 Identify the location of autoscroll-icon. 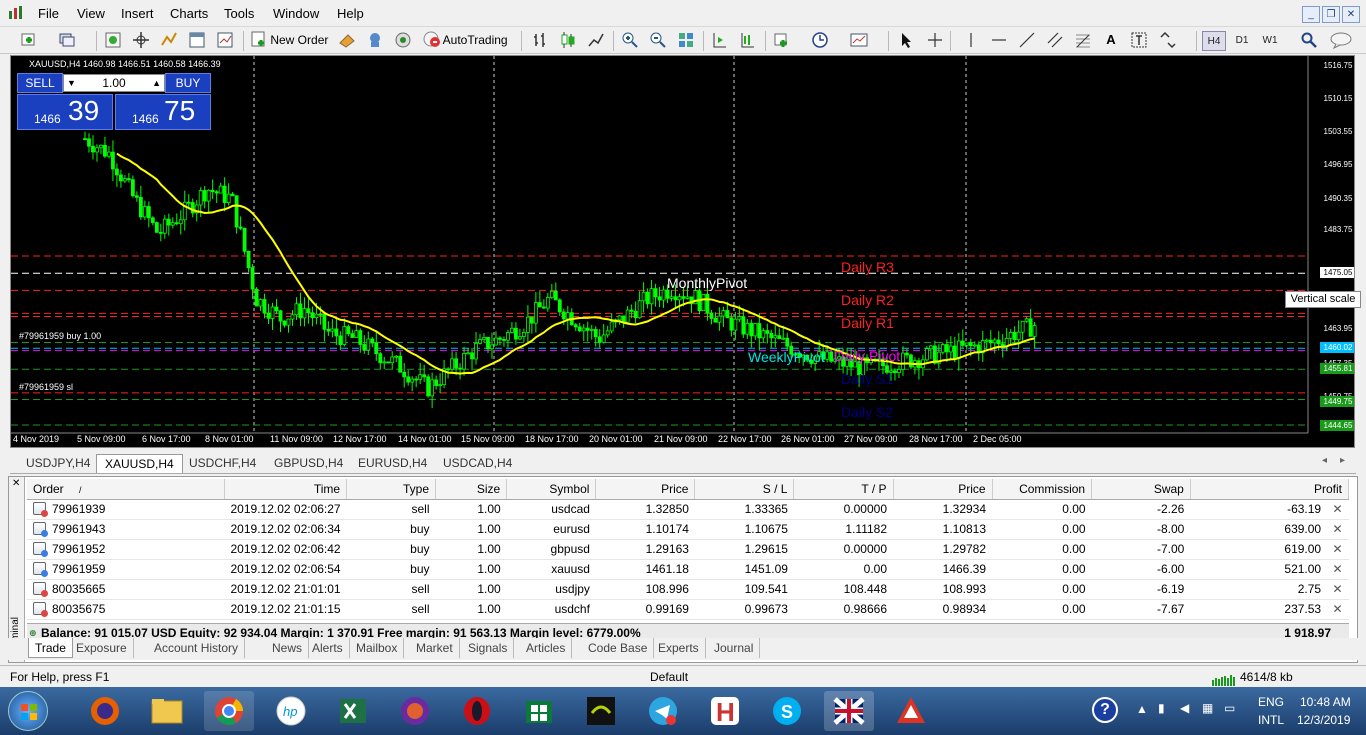
(720, 40).